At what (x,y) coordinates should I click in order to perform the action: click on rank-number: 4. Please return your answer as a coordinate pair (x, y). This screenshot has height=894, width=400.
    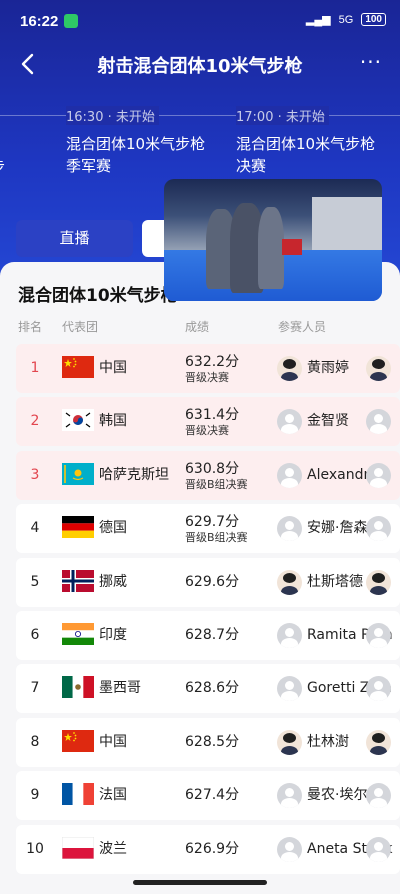
    Looking at the image, I should click on (35, 528).